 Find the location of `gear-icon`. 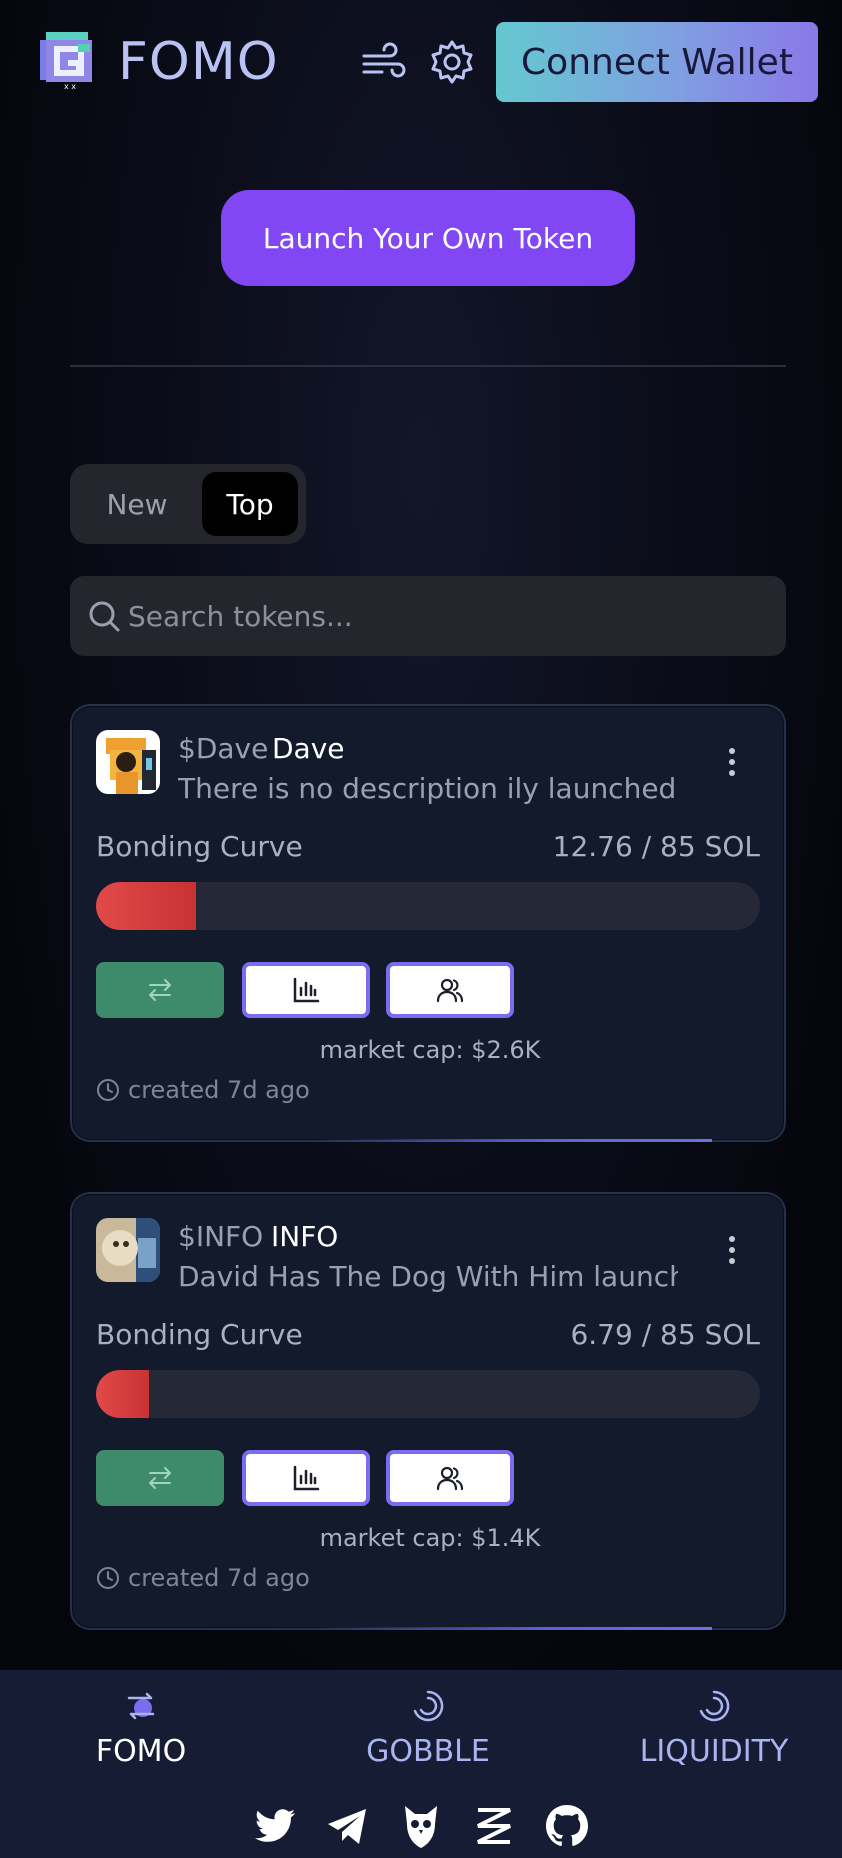

gear-icon is located at coordinates (452, 62).